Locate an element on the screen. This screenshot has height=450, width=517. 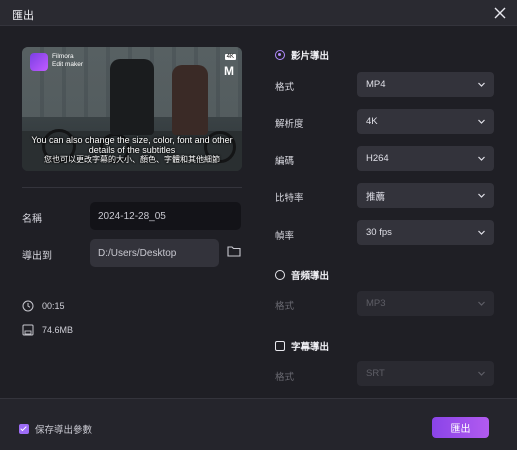
app-logo-icon is located at coordinates (39, 62).